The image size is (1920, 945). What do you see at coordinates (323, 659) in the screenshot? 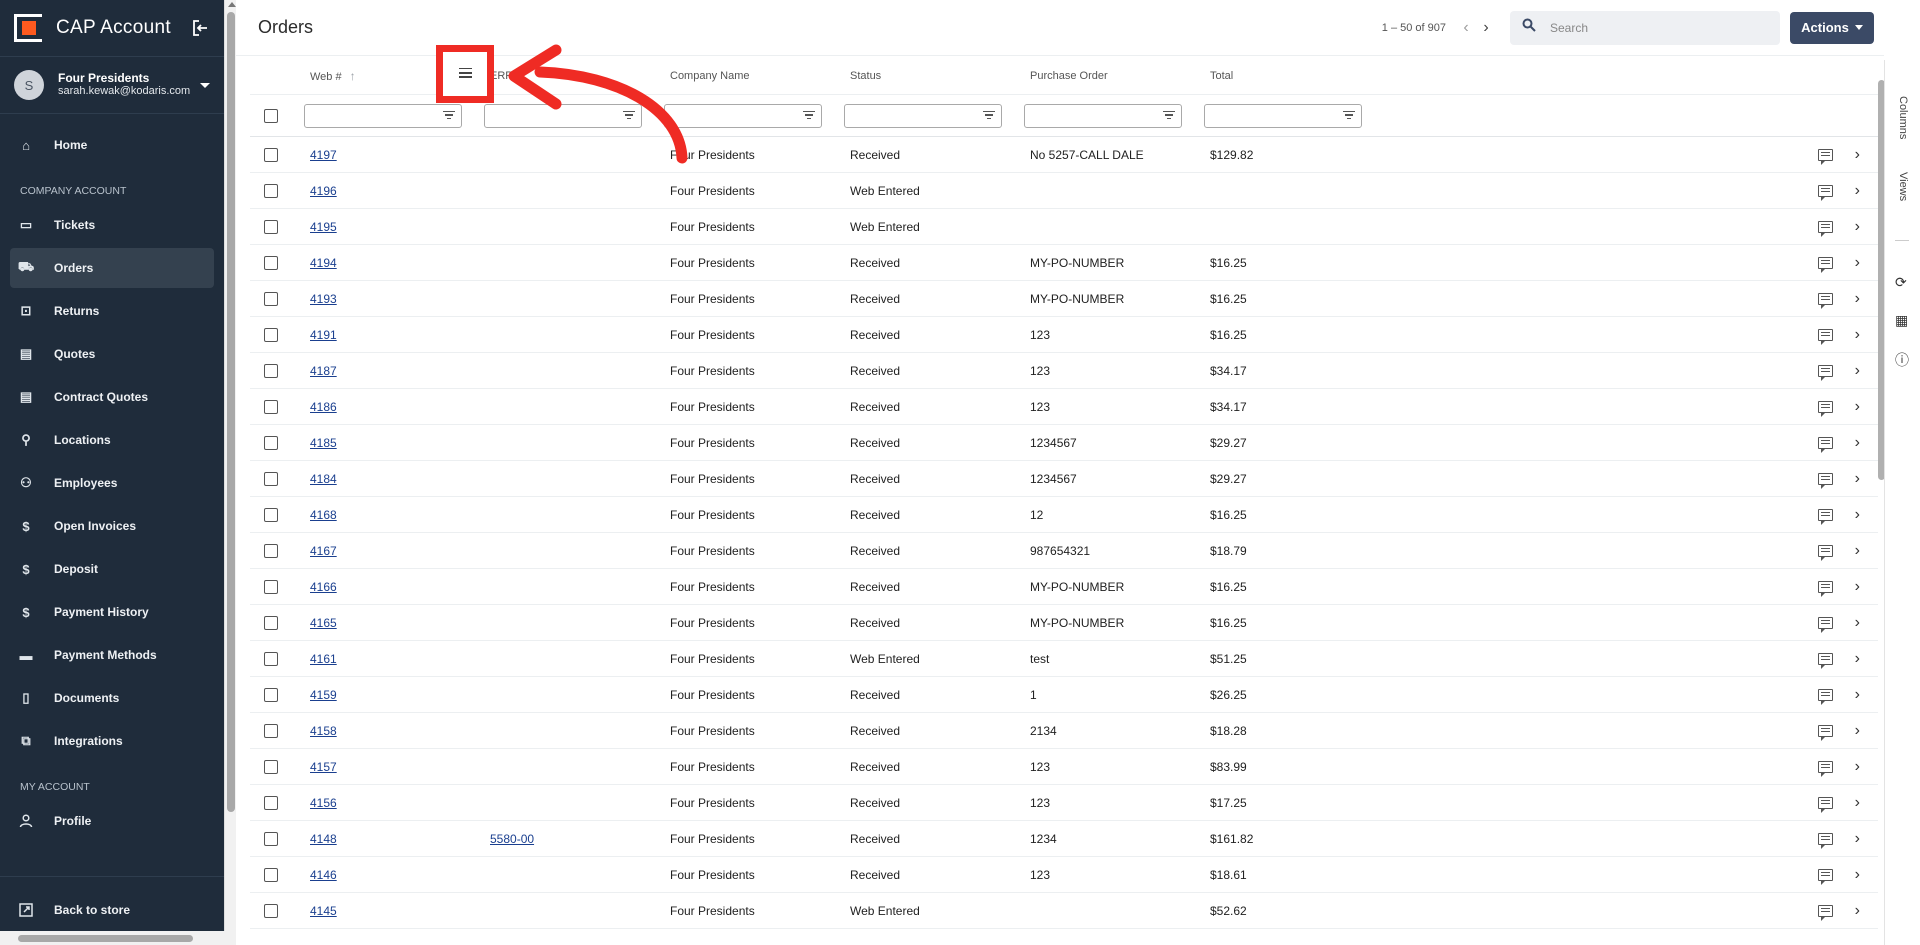
I see `web-order-link: 4161` at bounding box center [323, 659].